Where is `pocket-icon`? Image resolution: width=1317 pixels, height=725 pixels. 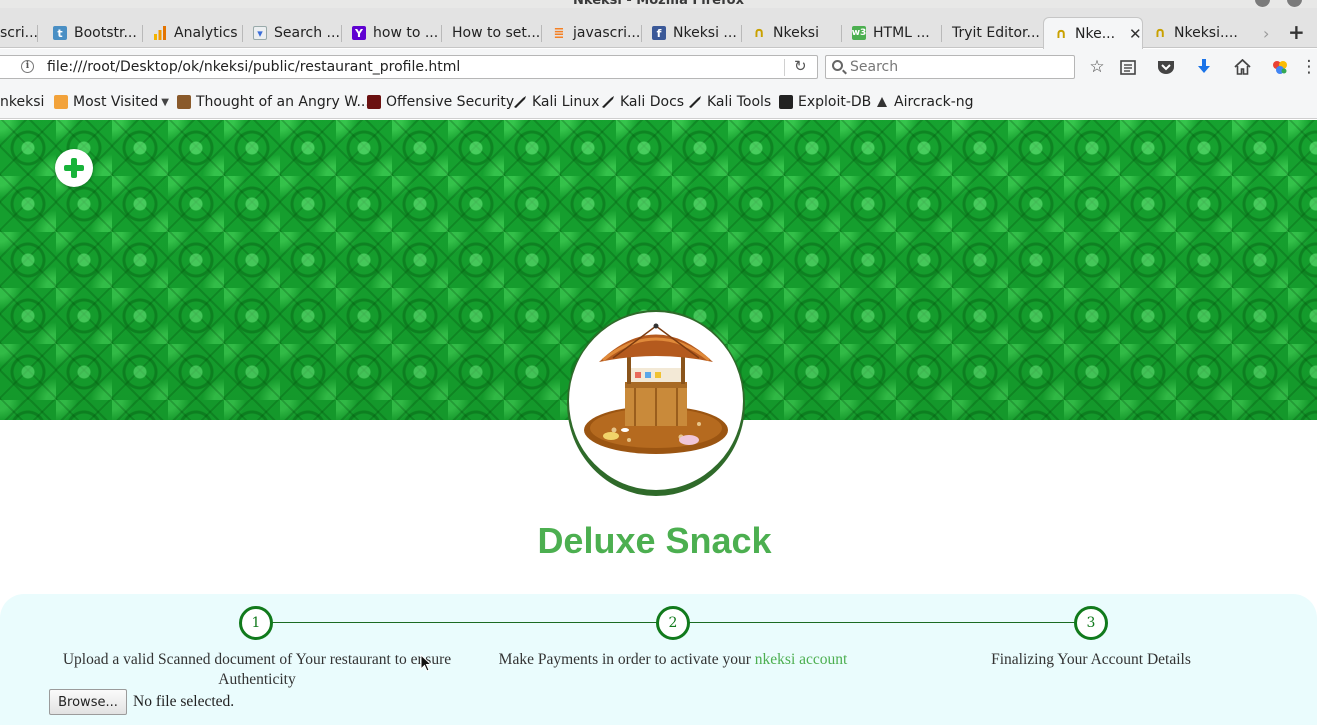 pocket-icon is located at coordinates (1166, 67).